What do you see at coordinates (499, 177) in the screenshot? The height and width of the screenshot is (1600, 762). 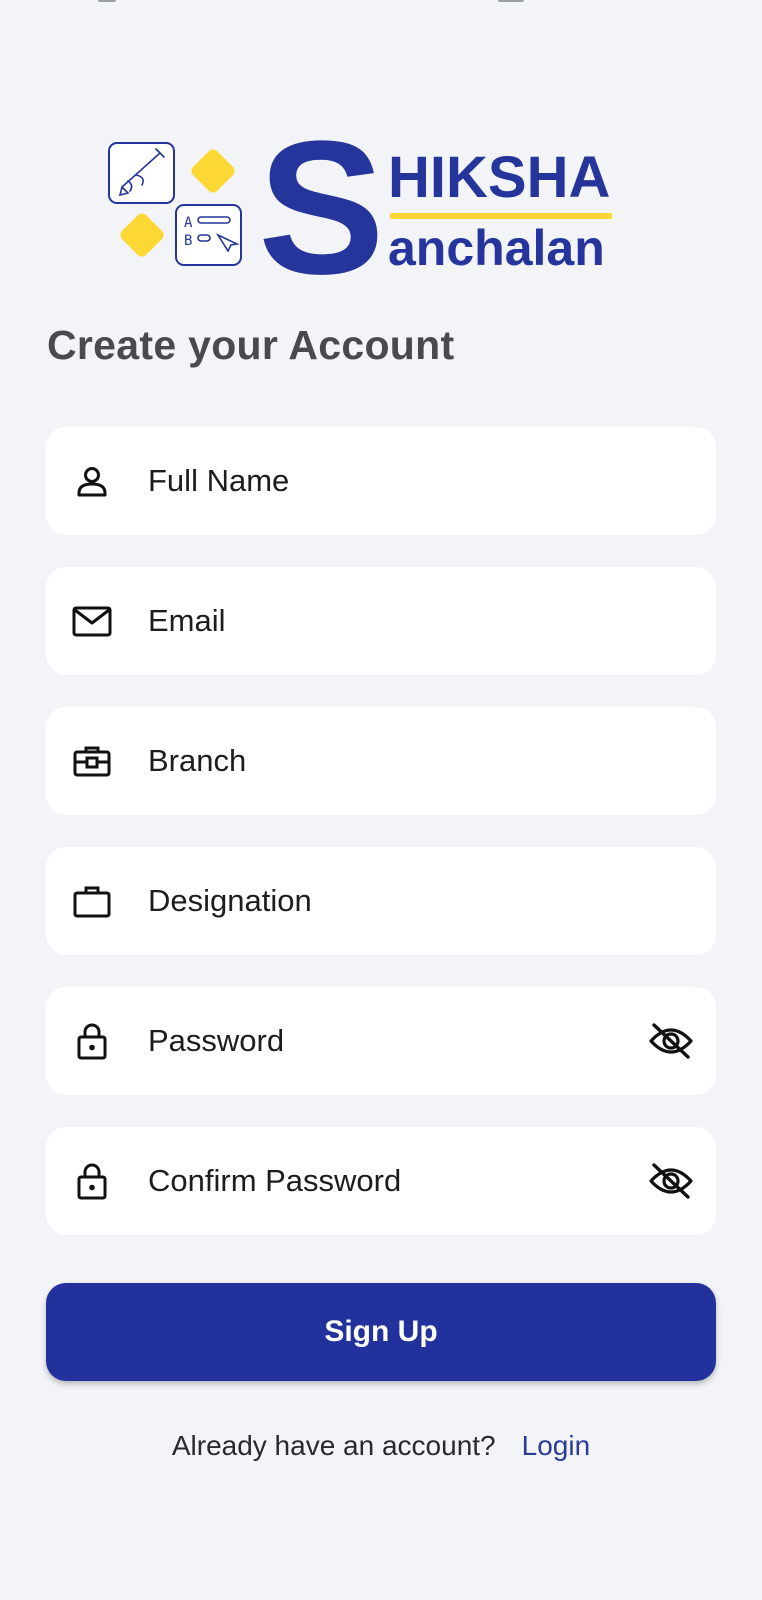 I see `logo-line1: HIKSHA` at bounding box center [499, 177].